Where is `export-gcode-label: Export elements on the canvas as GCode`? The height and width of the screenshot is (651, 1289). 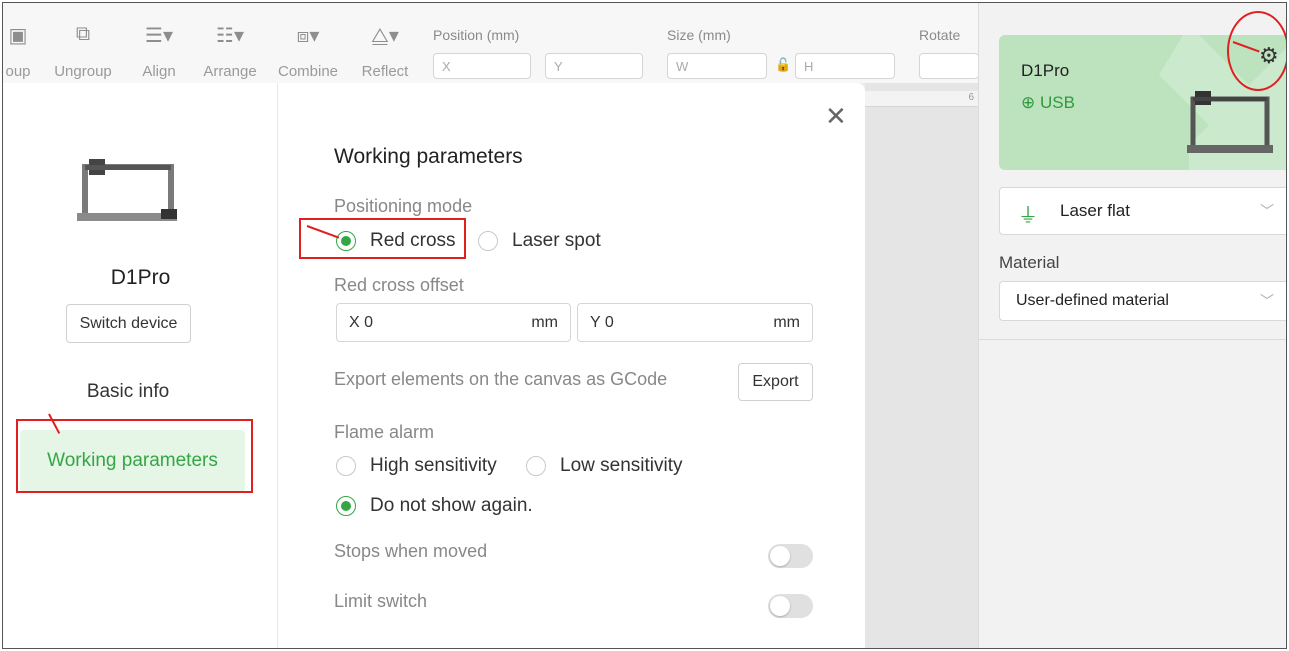
export-gcode-label: Export elements on the canvas as GCode is located at coordinates (501, 379).